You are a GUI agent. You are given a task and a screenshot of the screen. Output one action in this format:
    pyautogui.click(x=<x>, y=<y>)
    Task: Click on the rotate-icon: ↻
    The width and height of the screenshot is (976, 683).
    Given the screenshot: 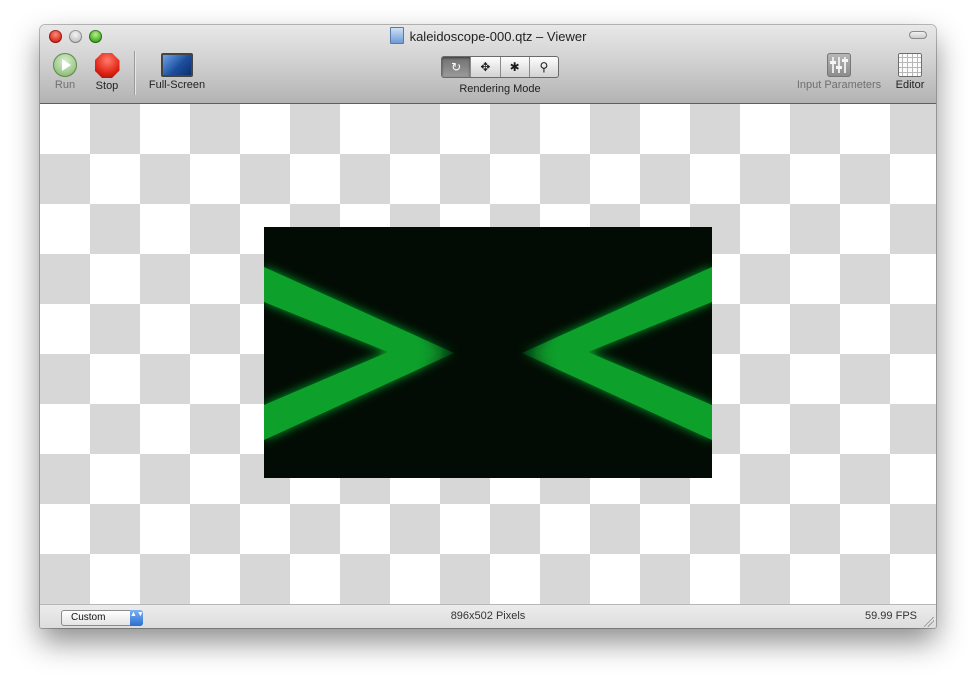 What is the action you would take?
    pyautogui.click(x=456, y=67)
    